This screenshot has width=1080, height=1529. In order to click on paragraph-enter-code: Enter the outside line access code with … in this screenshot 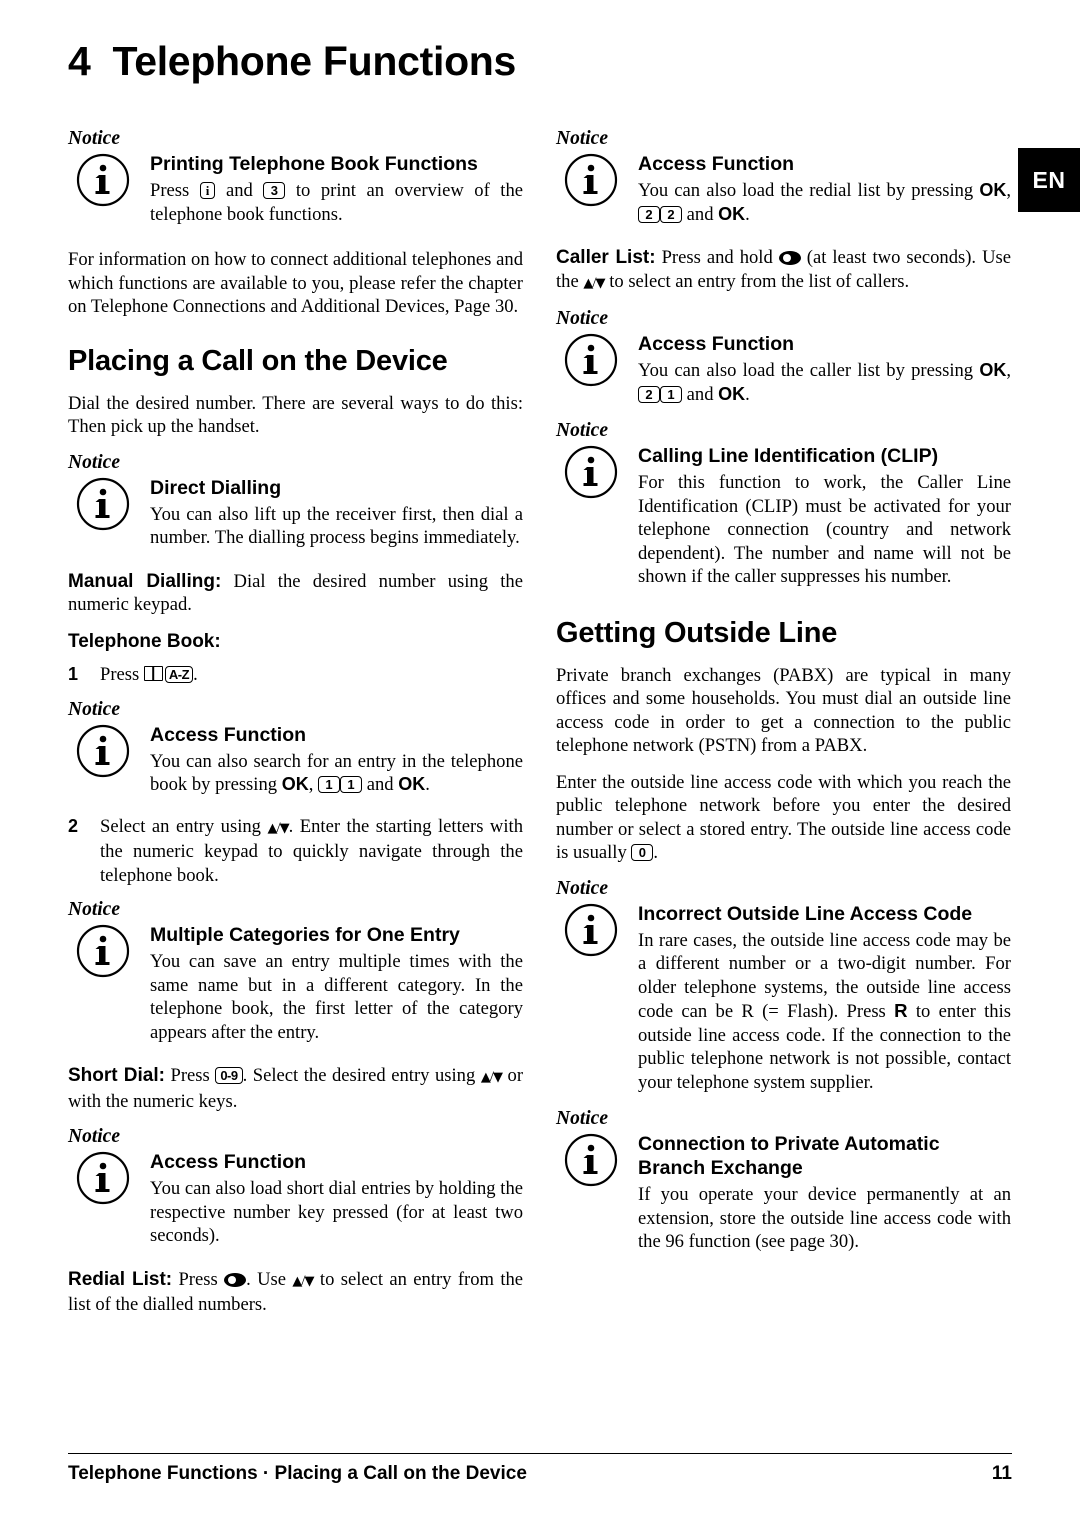, I will do `click(783, 818)`.